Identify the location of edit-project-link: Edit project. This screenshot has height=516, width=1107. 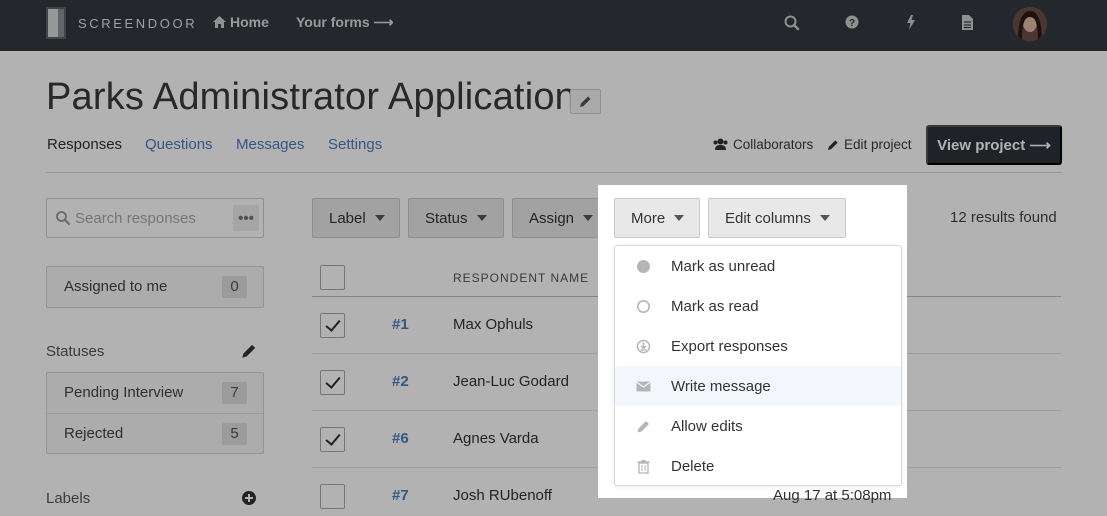
(869, 144).